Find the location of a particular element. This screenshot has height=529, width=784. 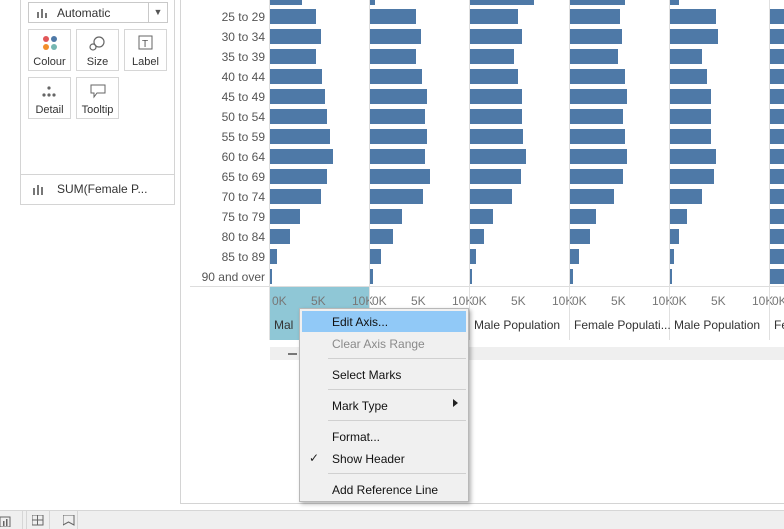

menu-item-add-reference-line: Add Reference Line is located at coordinates (384, 489).